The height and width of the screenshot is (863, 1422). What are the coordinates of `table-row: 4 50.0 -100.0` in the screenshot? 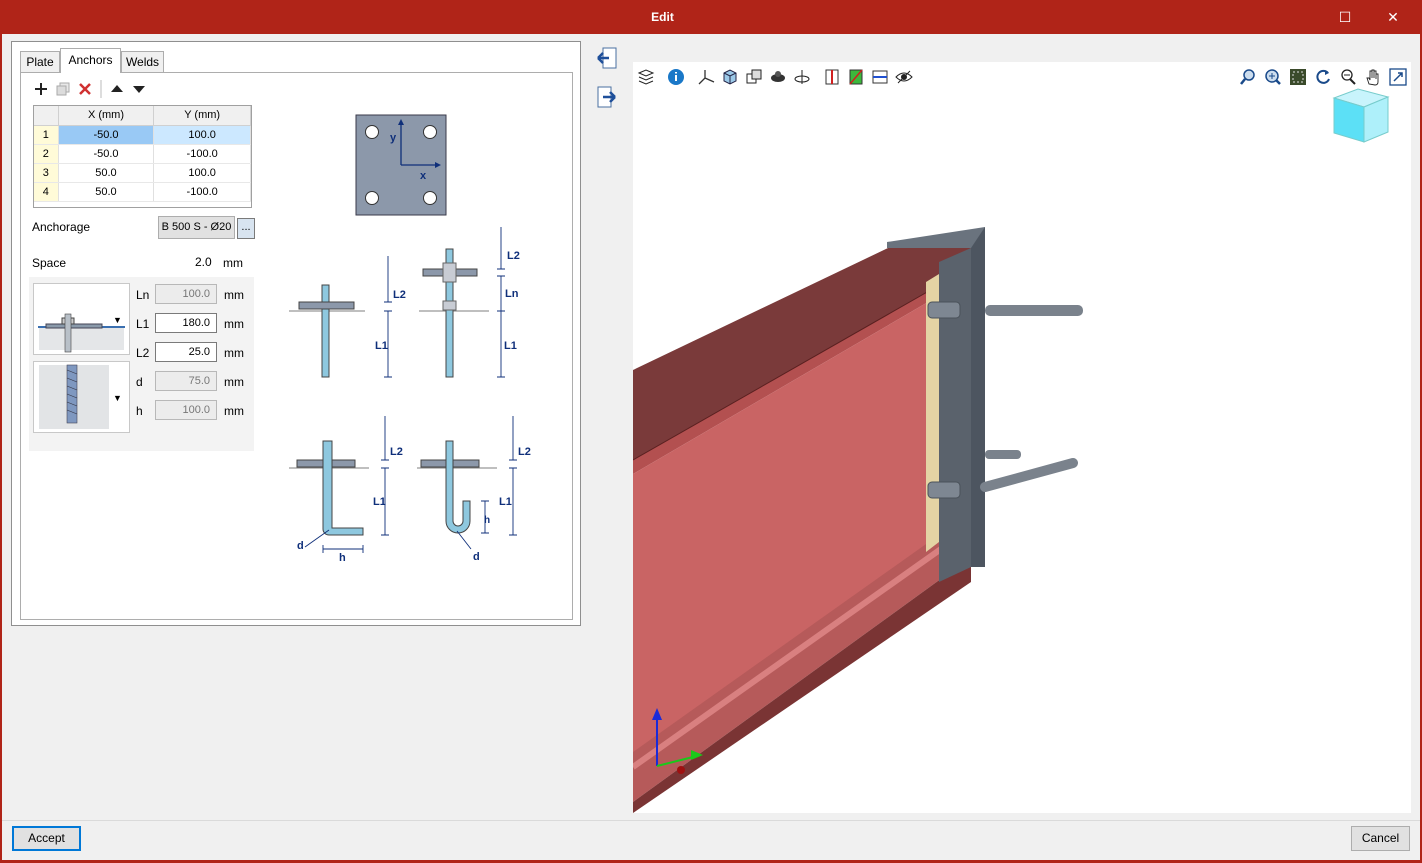 It's located at (142, 192).